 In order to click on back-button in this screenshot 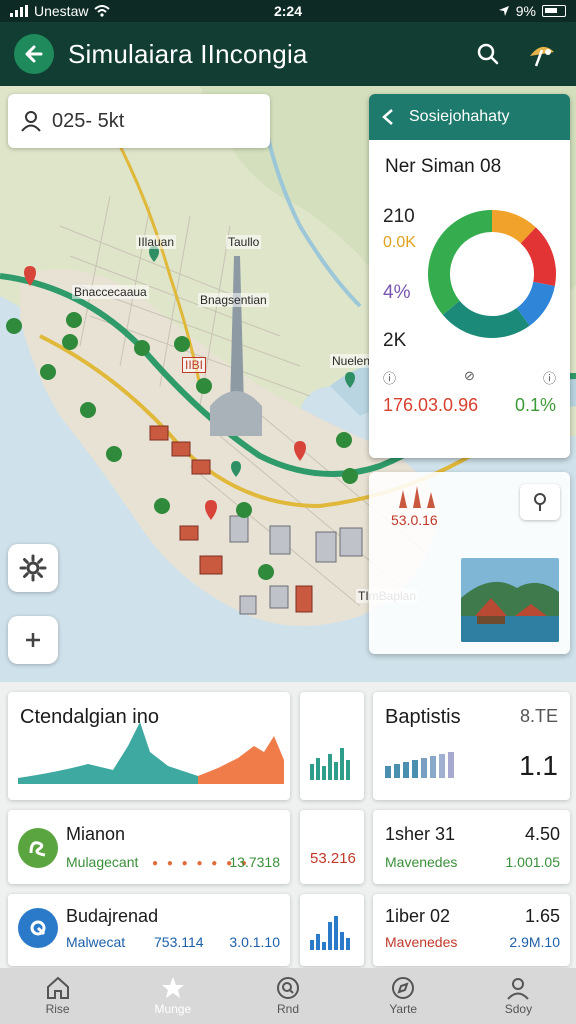, I will do `click(34, 54)`.